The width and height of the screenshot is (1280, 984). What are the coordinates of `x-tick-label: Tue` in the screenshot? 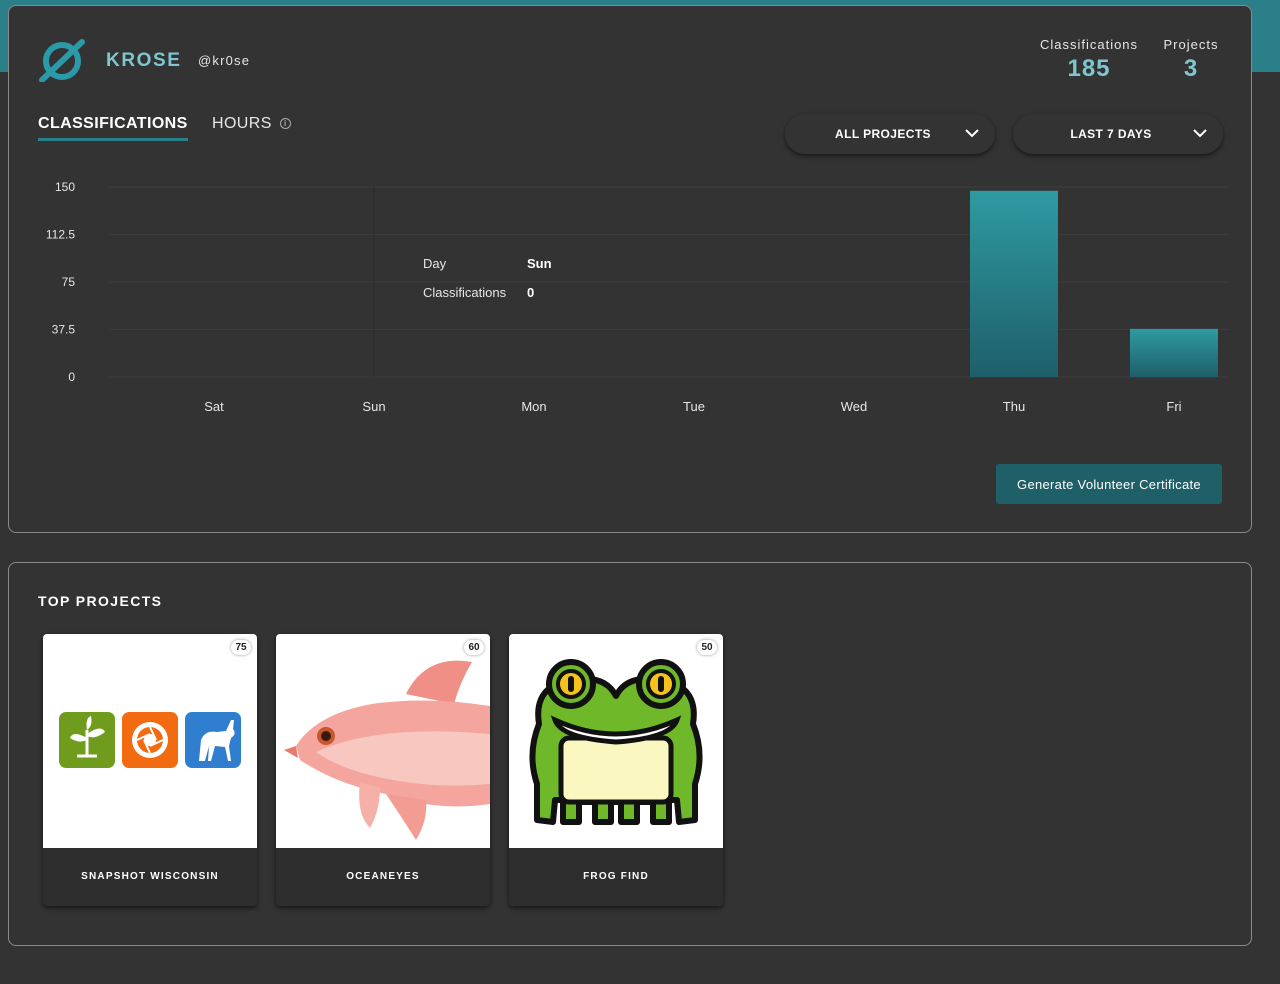 It's located at (694, 406).